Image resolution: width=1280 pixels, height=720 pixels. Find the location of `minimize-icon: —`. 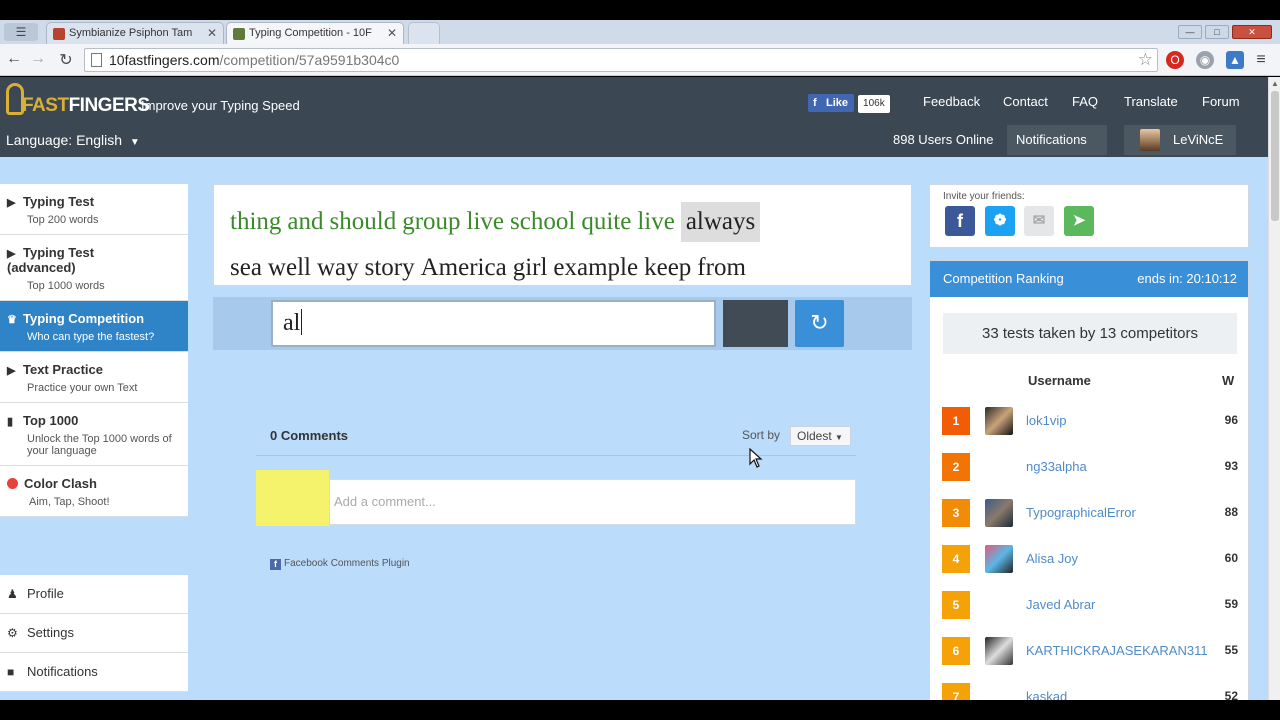

minimize-icon: — is located at coordinates (1190, 32).